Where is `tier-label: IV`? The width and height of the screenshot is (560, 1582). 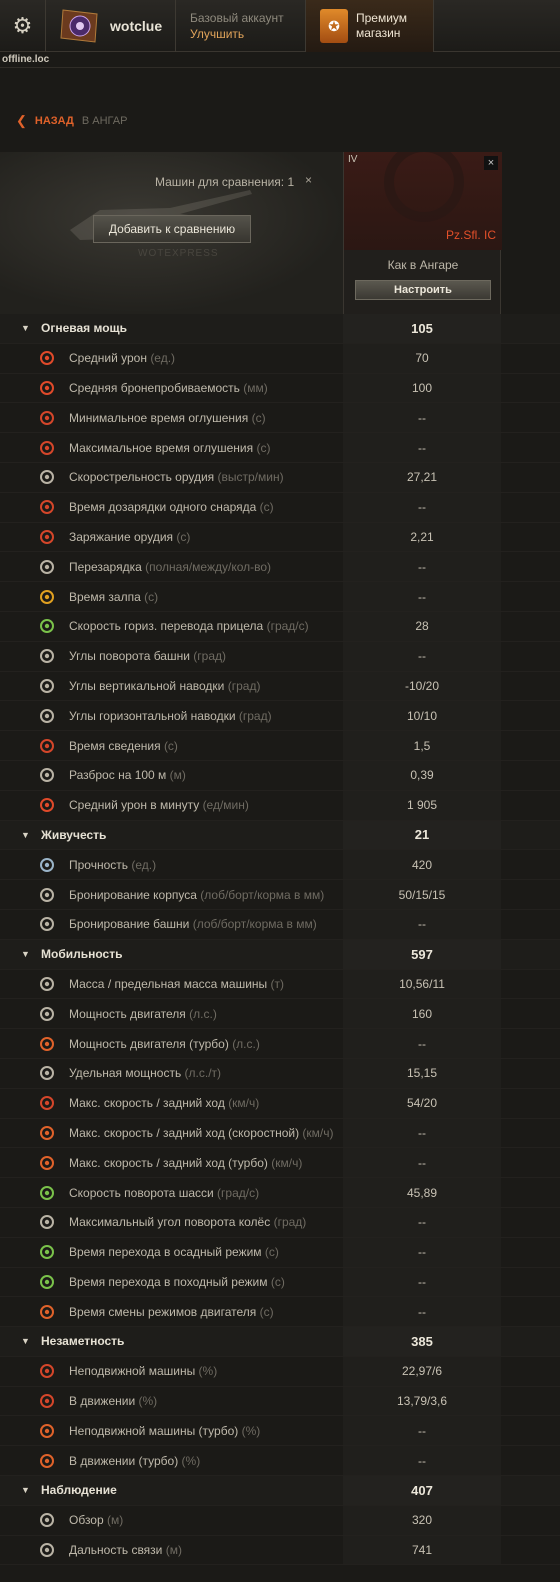
tier-label: IV is located at coordinates (353, 159).